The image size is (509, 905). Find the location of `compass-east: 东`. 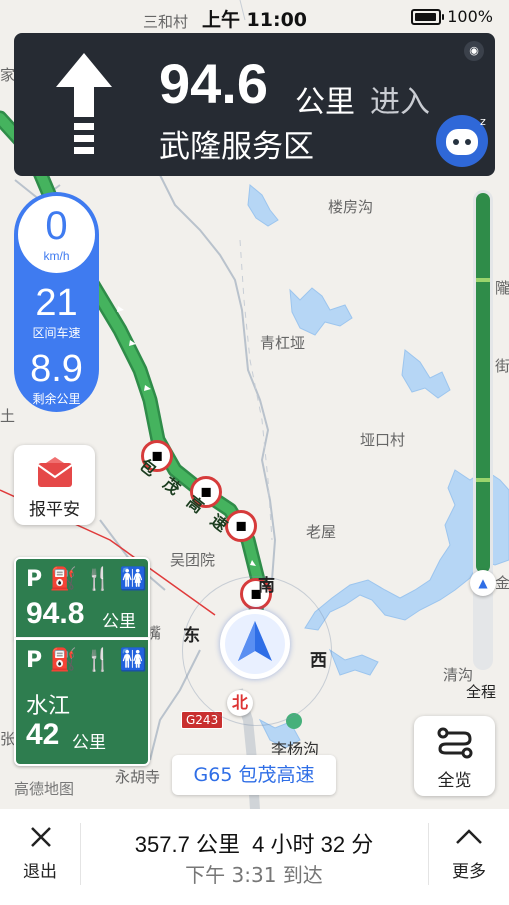

compass-east: 东 is located at coordinates (191, 636).